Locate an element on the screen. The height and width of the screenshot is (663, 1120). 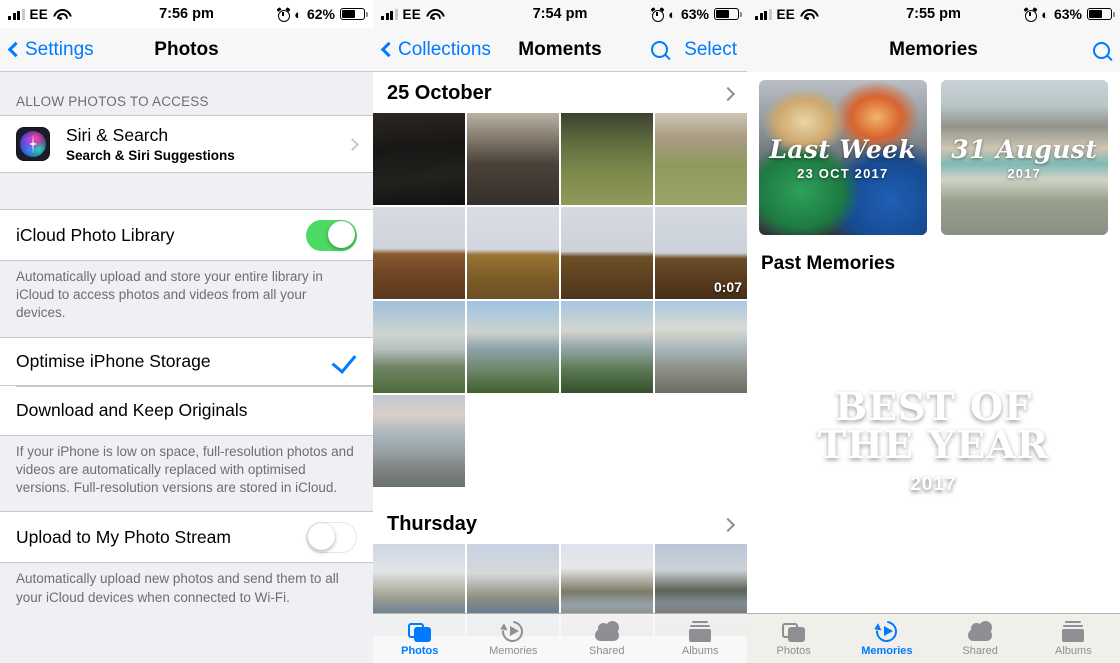
siri-row-title: Siri & Search is located at coordinates (117, 135).